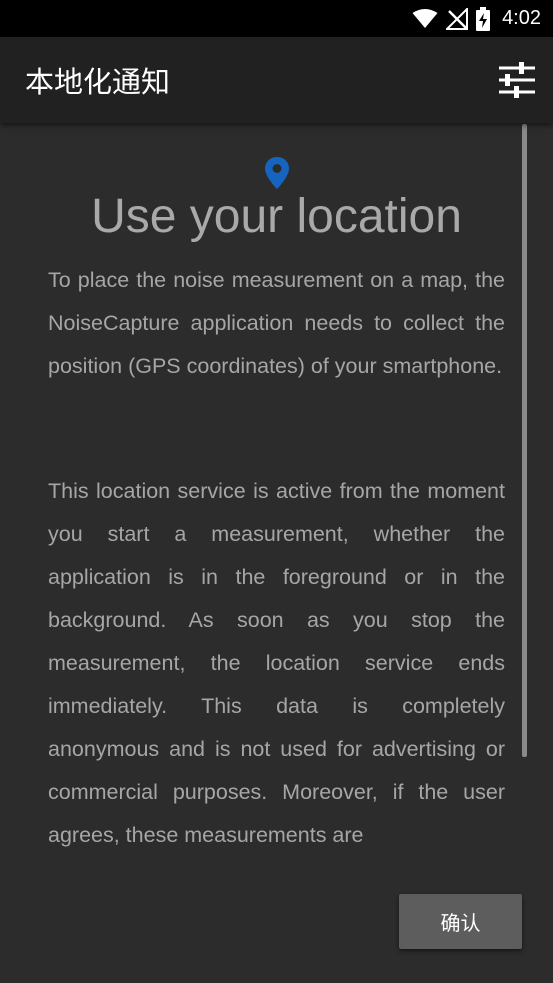 The width and height of the screenshot is (553, 983). What do you see at coordinates (460, 921) in the screenshot?
I see `confirm-button: 确认` at bounding box center [460, 921].